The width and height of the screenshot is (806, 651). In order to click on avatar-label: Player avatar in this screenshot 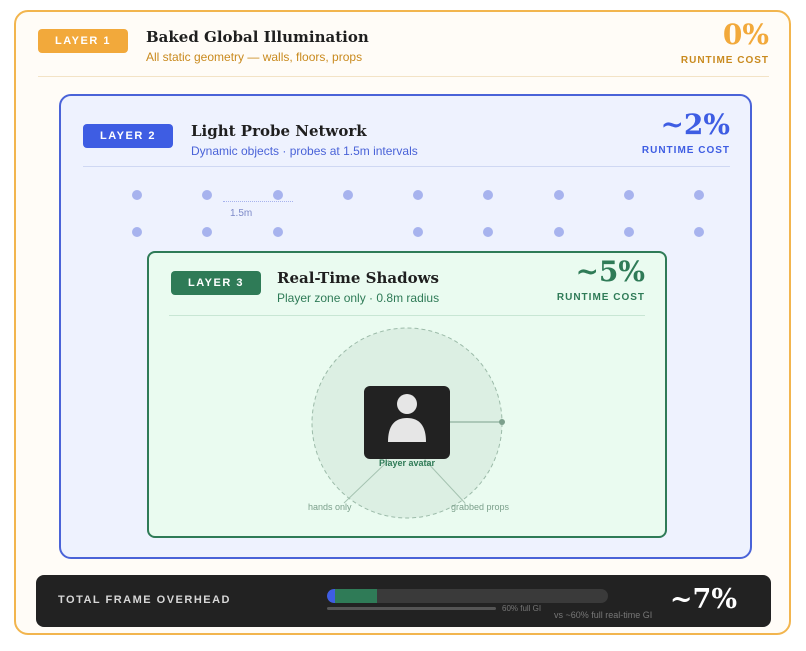, I will do `click(407, 463)`.